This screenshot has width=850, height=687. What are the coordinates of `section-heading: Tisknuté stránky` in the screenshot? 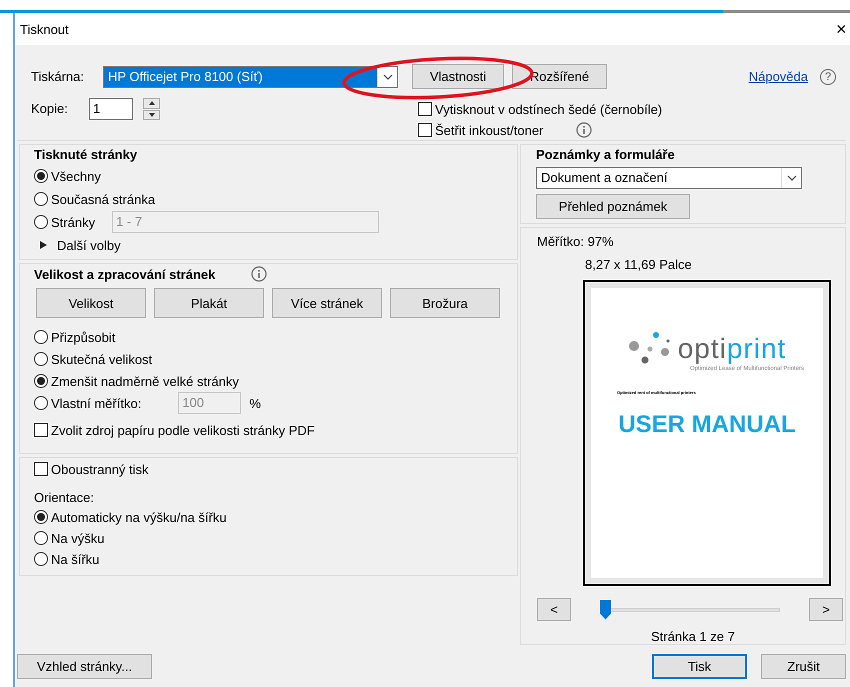 It's located at (86, 154).